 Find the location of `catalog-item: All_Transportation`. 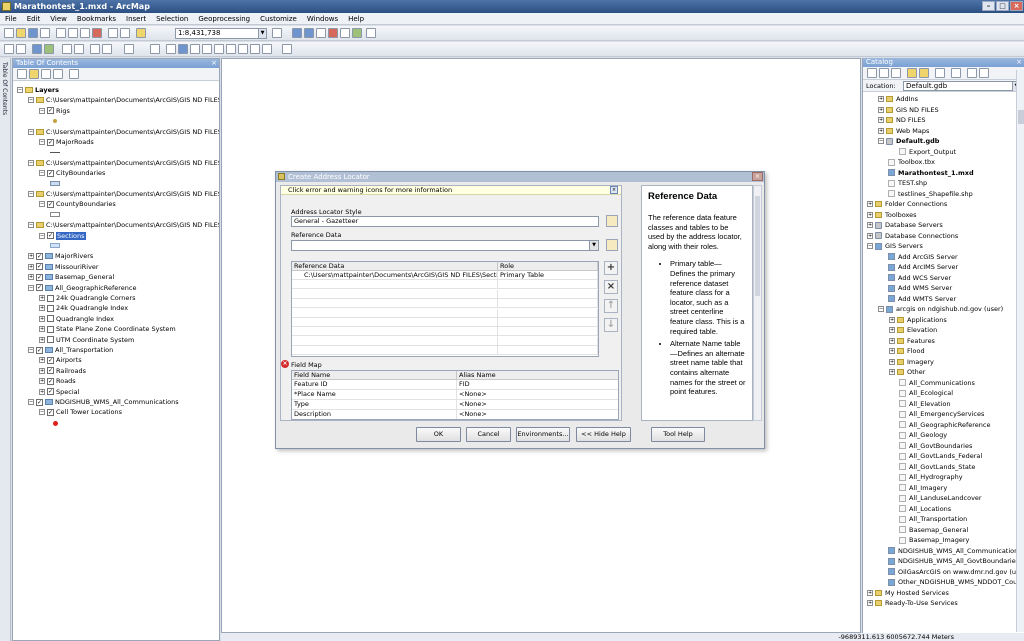

catalog-item: All_Transportation is located at coordinates (928, 519).